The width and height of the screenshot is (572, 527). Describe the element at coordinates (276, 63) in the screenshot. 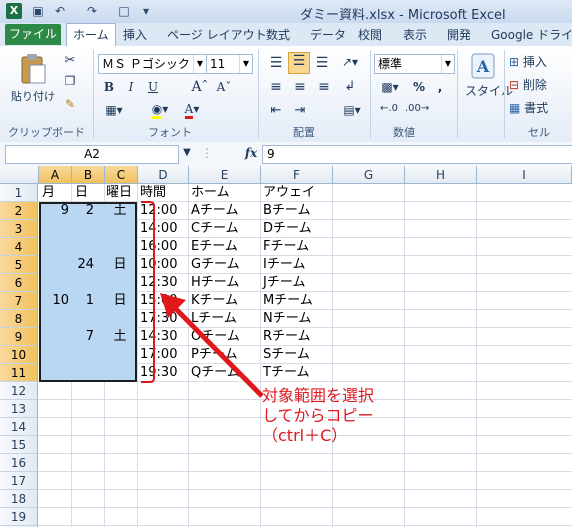

I see `align-top-icon: ☰` at that location.